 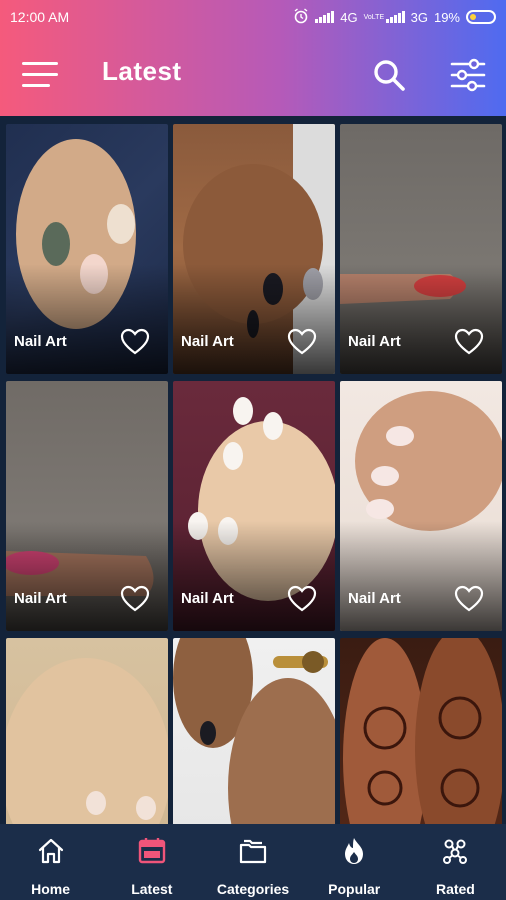 What do you see at coordinates (51, 853) in the screenshot?
I see `home-icon` at bounding box center [51, 853].